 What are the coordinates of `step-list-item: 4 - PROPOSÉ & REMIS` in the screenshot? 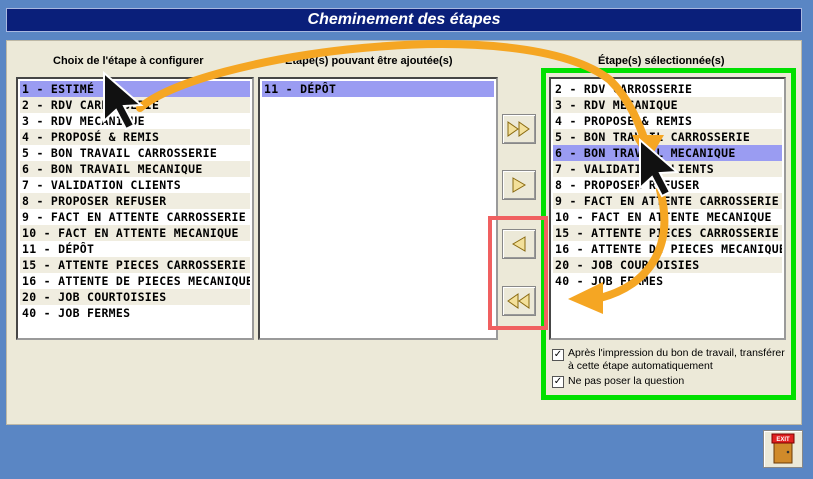 It's located at (135, 137).